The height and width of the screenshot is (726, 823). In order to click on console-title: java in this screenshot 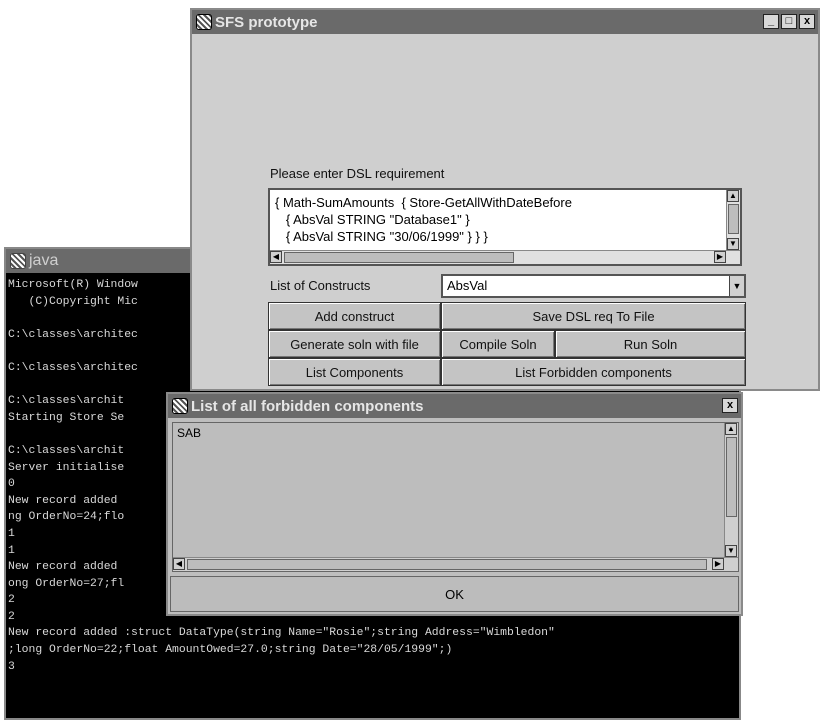, I will do `click(44, 260)`.